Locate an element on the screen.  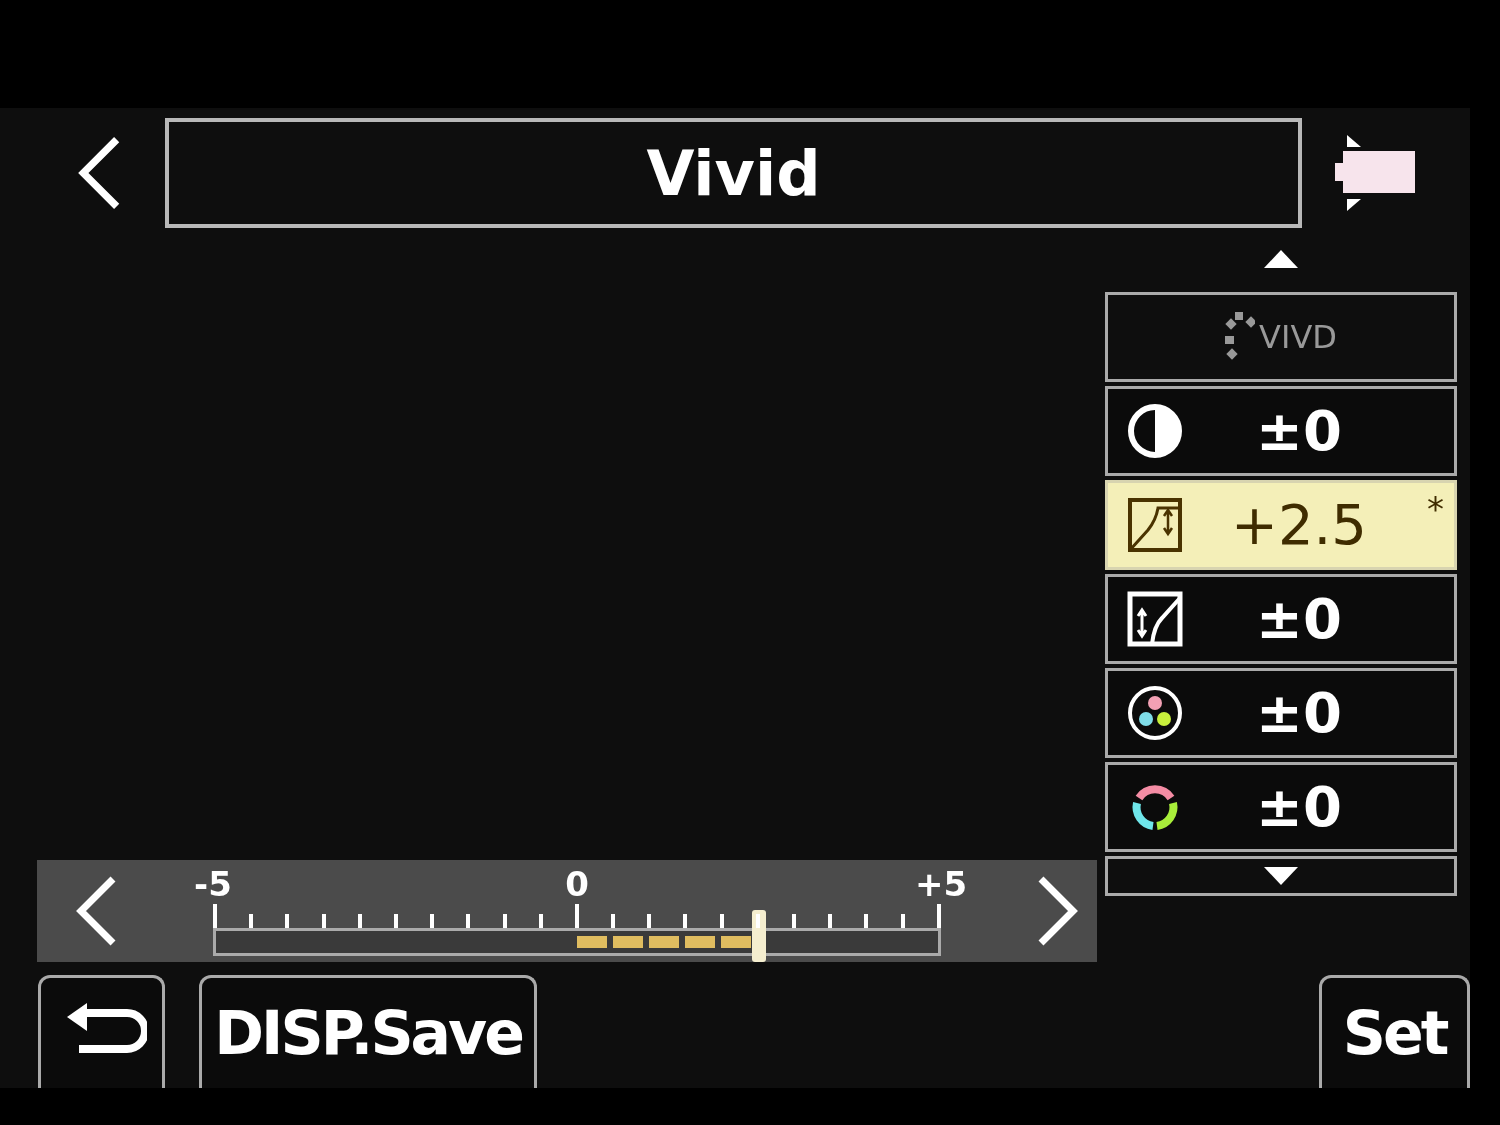
slider-track is located at coordinates (577, 936).